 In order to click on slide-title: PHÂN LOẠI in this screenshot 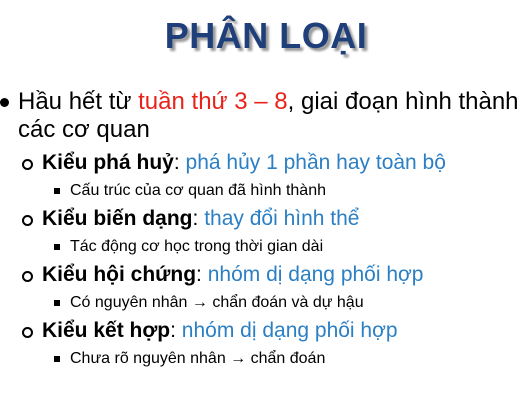, I will do `click(266, 35)`.